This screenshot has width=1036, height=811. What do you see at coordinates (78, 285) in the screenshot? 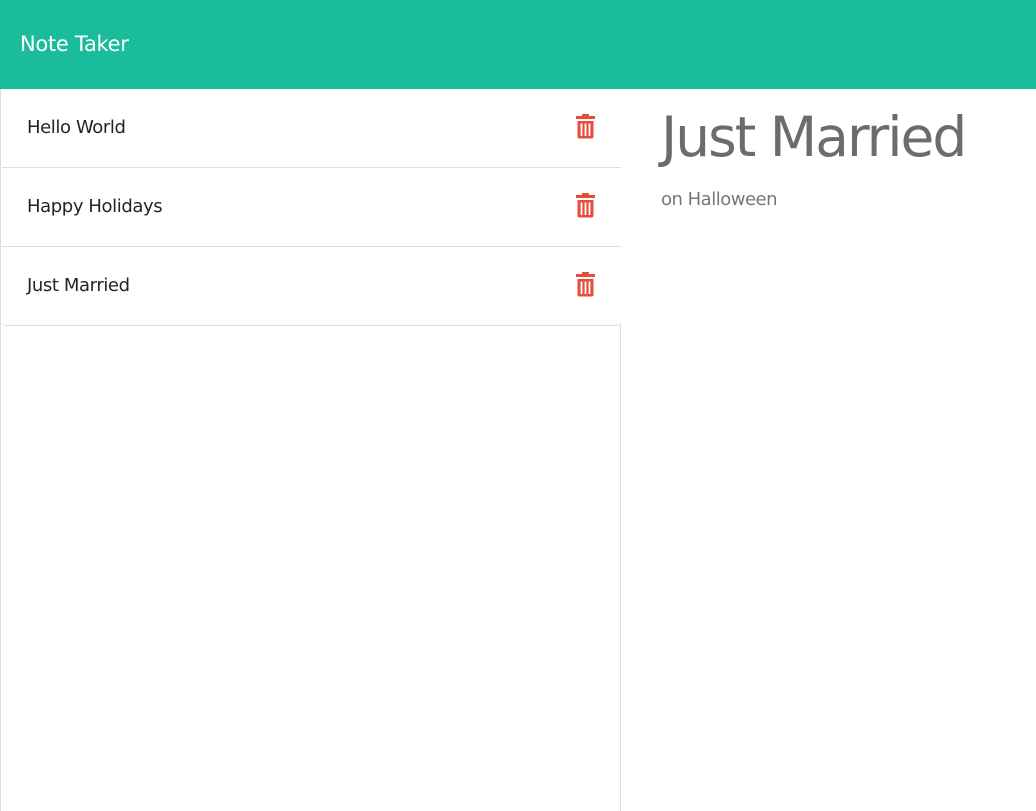
I see `note-title: Just Married` at bounding box center [78, 285].